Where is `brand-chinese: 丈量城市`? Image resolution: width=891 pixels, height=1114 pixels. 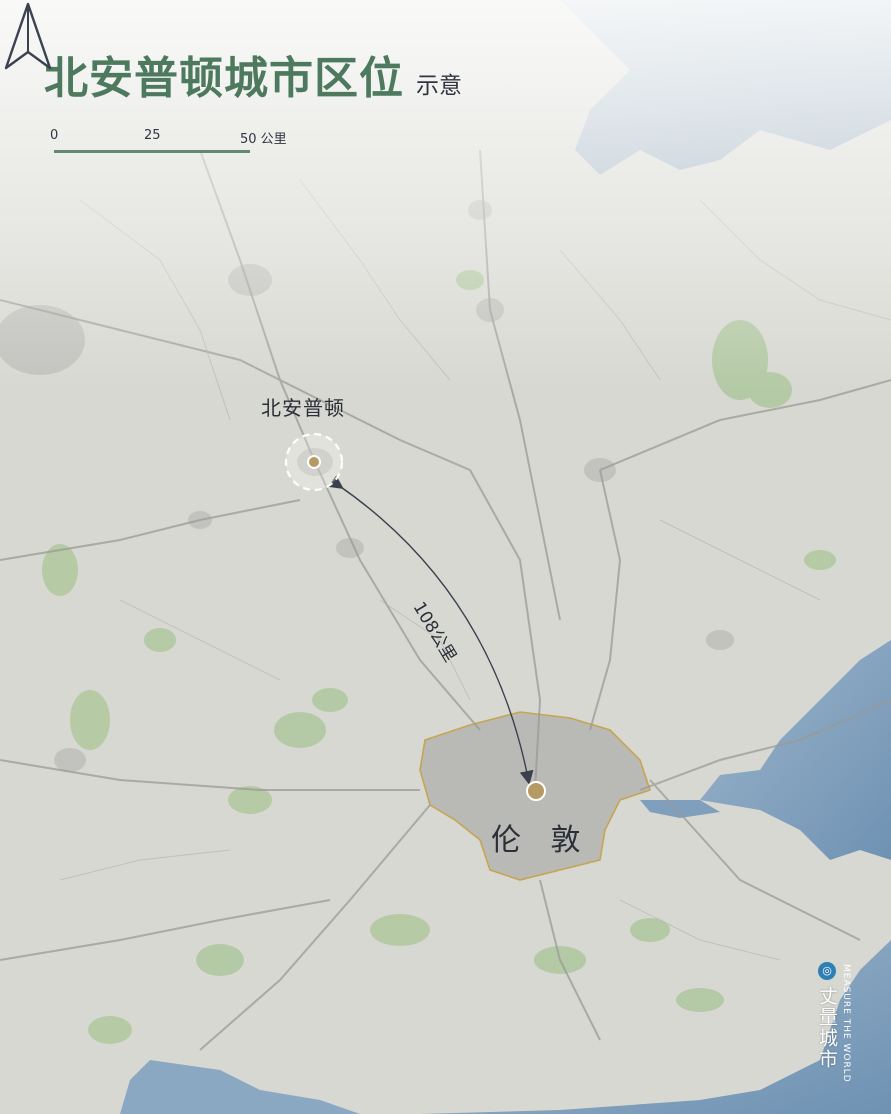 brand-chinese: 丈量城市 is located at coordinates (827, 1028).